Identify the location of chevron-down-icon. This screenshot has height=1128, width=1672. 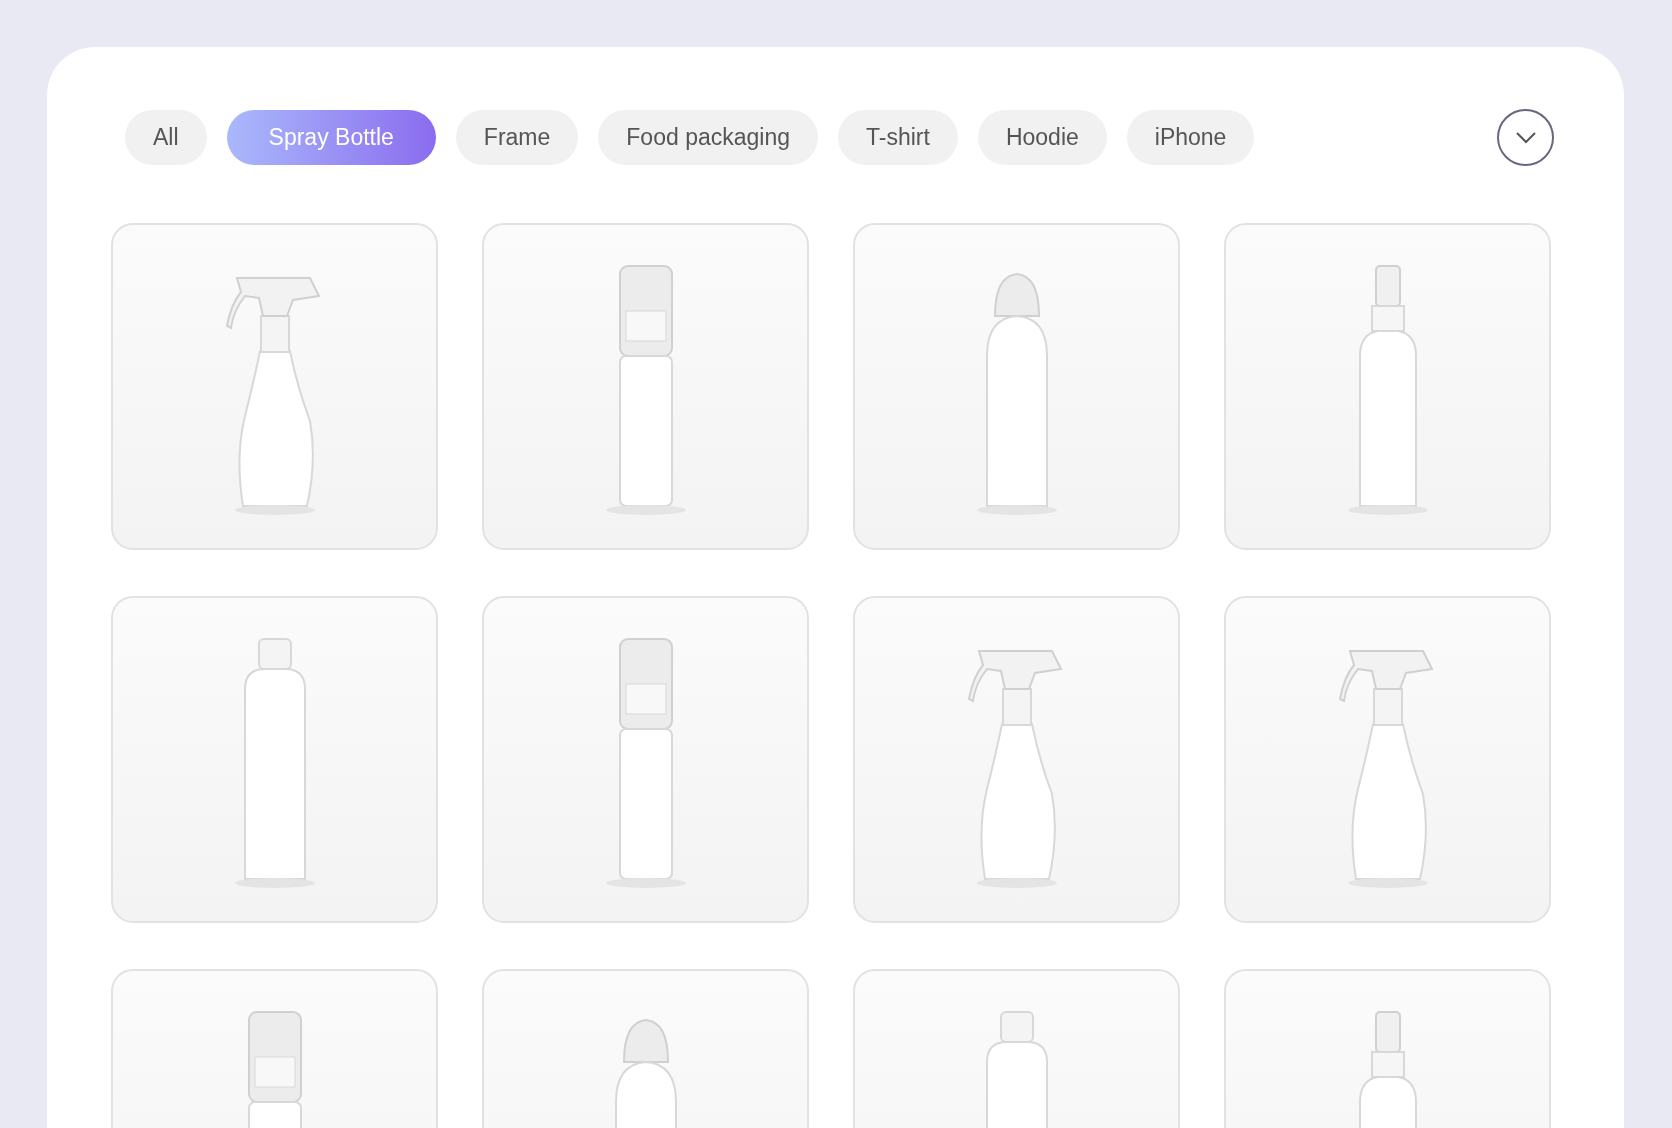
(1525, 137).